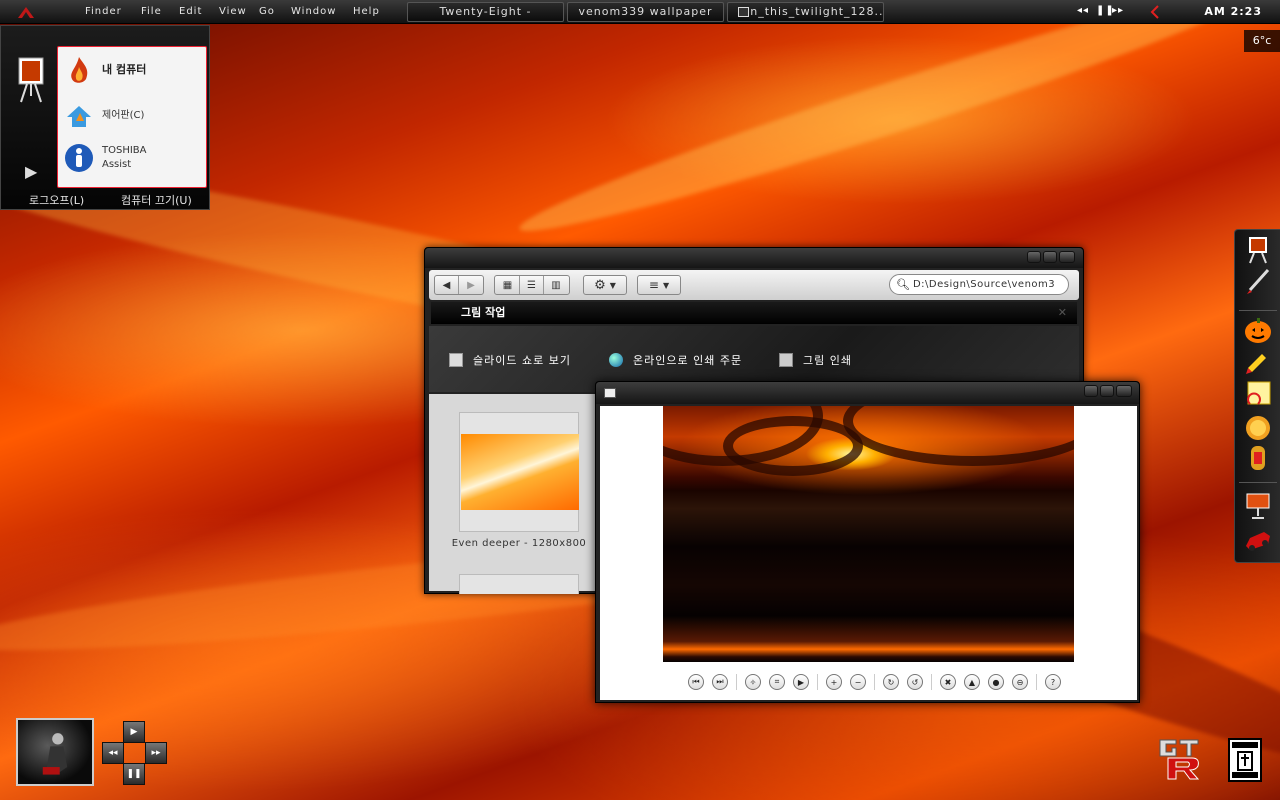 The width and height of the screenshot is (1280, 800). Describe the element at coordinates (1262, 41) in the screenshot. I see `weather-temperature: 6°c` at that location.